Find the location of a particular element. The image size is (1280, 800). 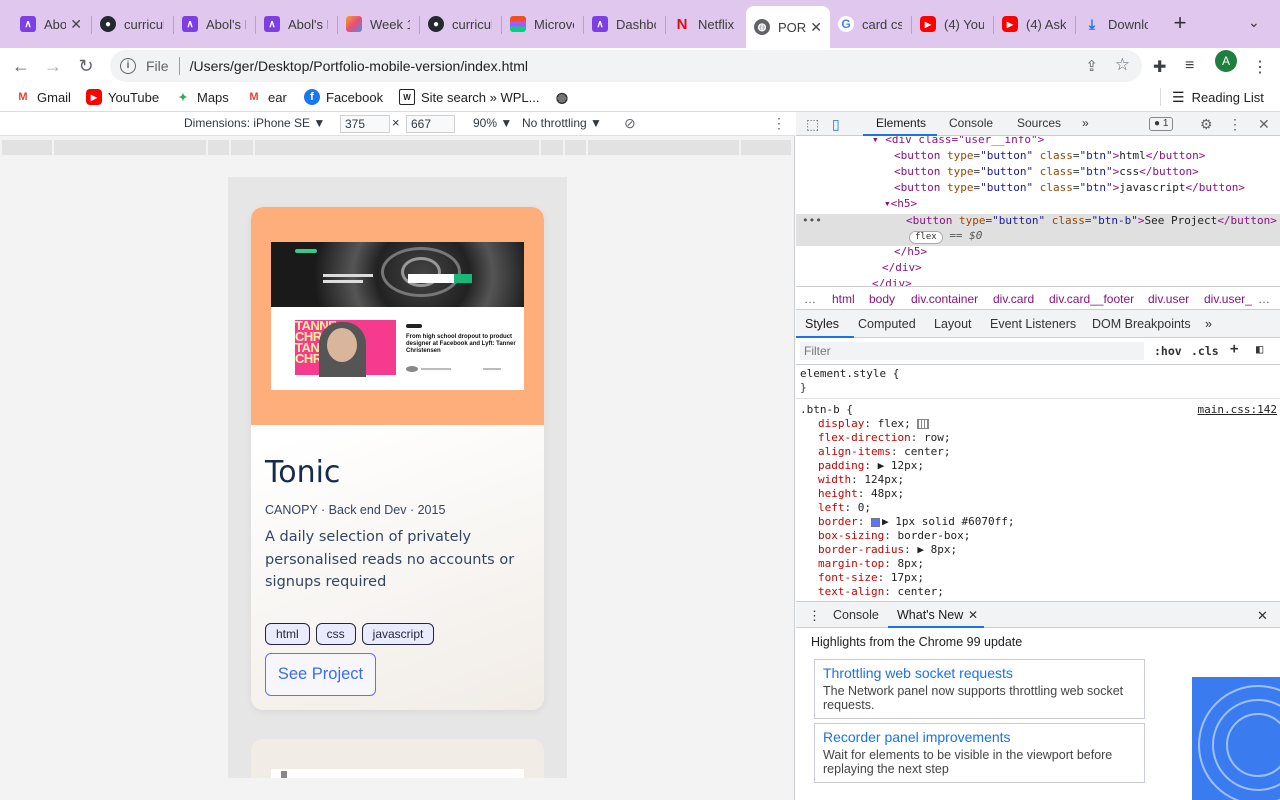

reading-list-button: ☰ Reading List is located at coordinates (1212, 97).